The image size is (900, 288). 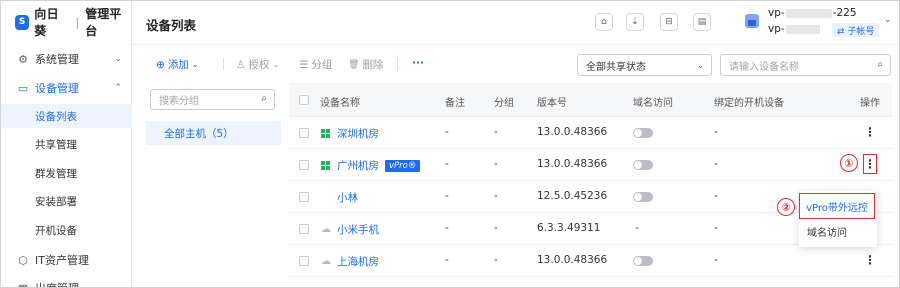 What do you see at coordinates (637, 228) in the screenshot?
I see `domain-access-na: -` at bounding box center [637, 228].